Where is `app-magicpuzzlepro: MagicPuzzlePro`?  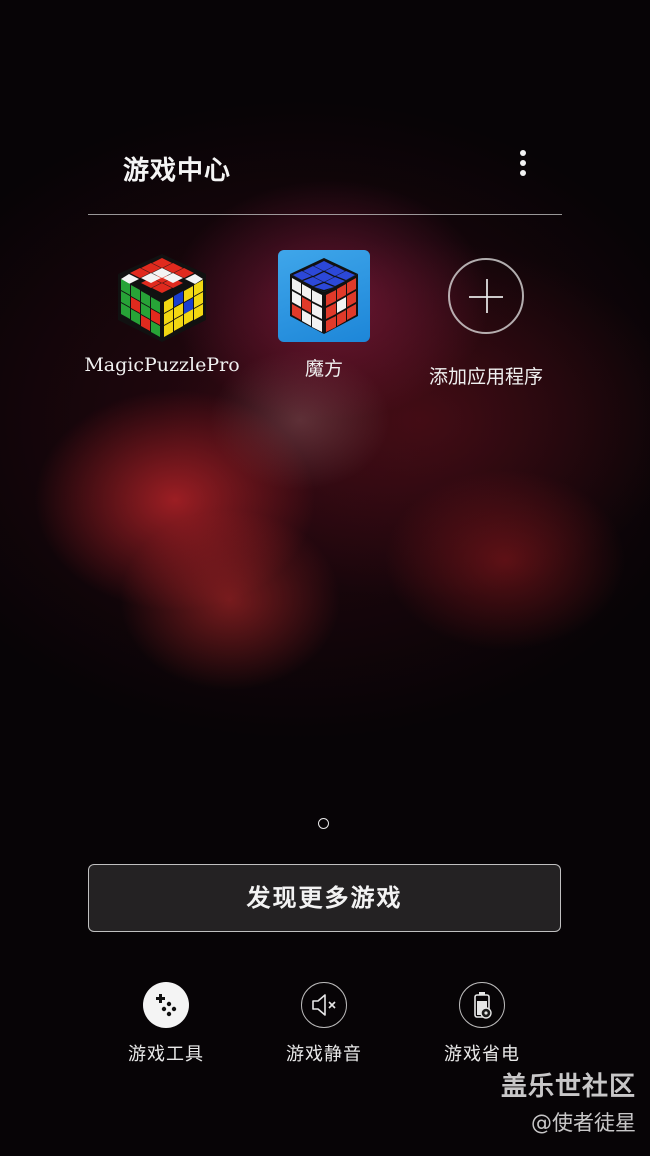
app-magicpuzzlepro: MagicPuzzlePro is located at coordinates (162, 313).